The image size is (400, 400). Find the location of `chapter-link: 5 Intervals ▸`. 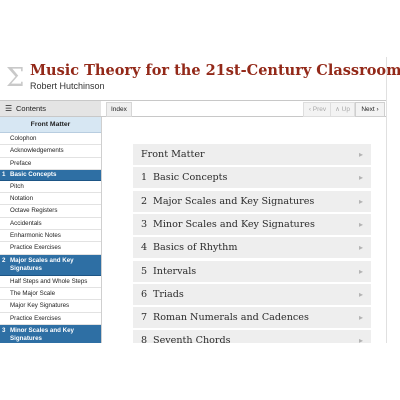

chapter-link: 5 Intervals ▸ is located at coordinates (252, 271).